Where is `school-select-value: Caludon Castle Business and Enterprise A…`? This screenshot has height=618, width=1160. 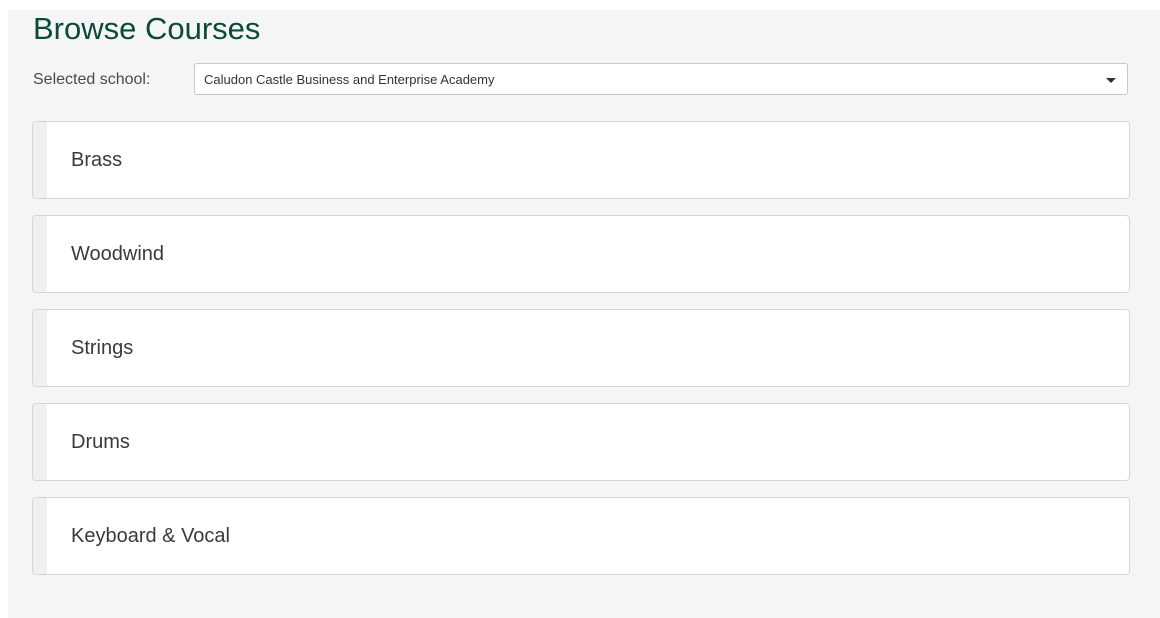
school-select-value: Caludon Castle Business and Enterprise A… is located at coordinates (349, 79).